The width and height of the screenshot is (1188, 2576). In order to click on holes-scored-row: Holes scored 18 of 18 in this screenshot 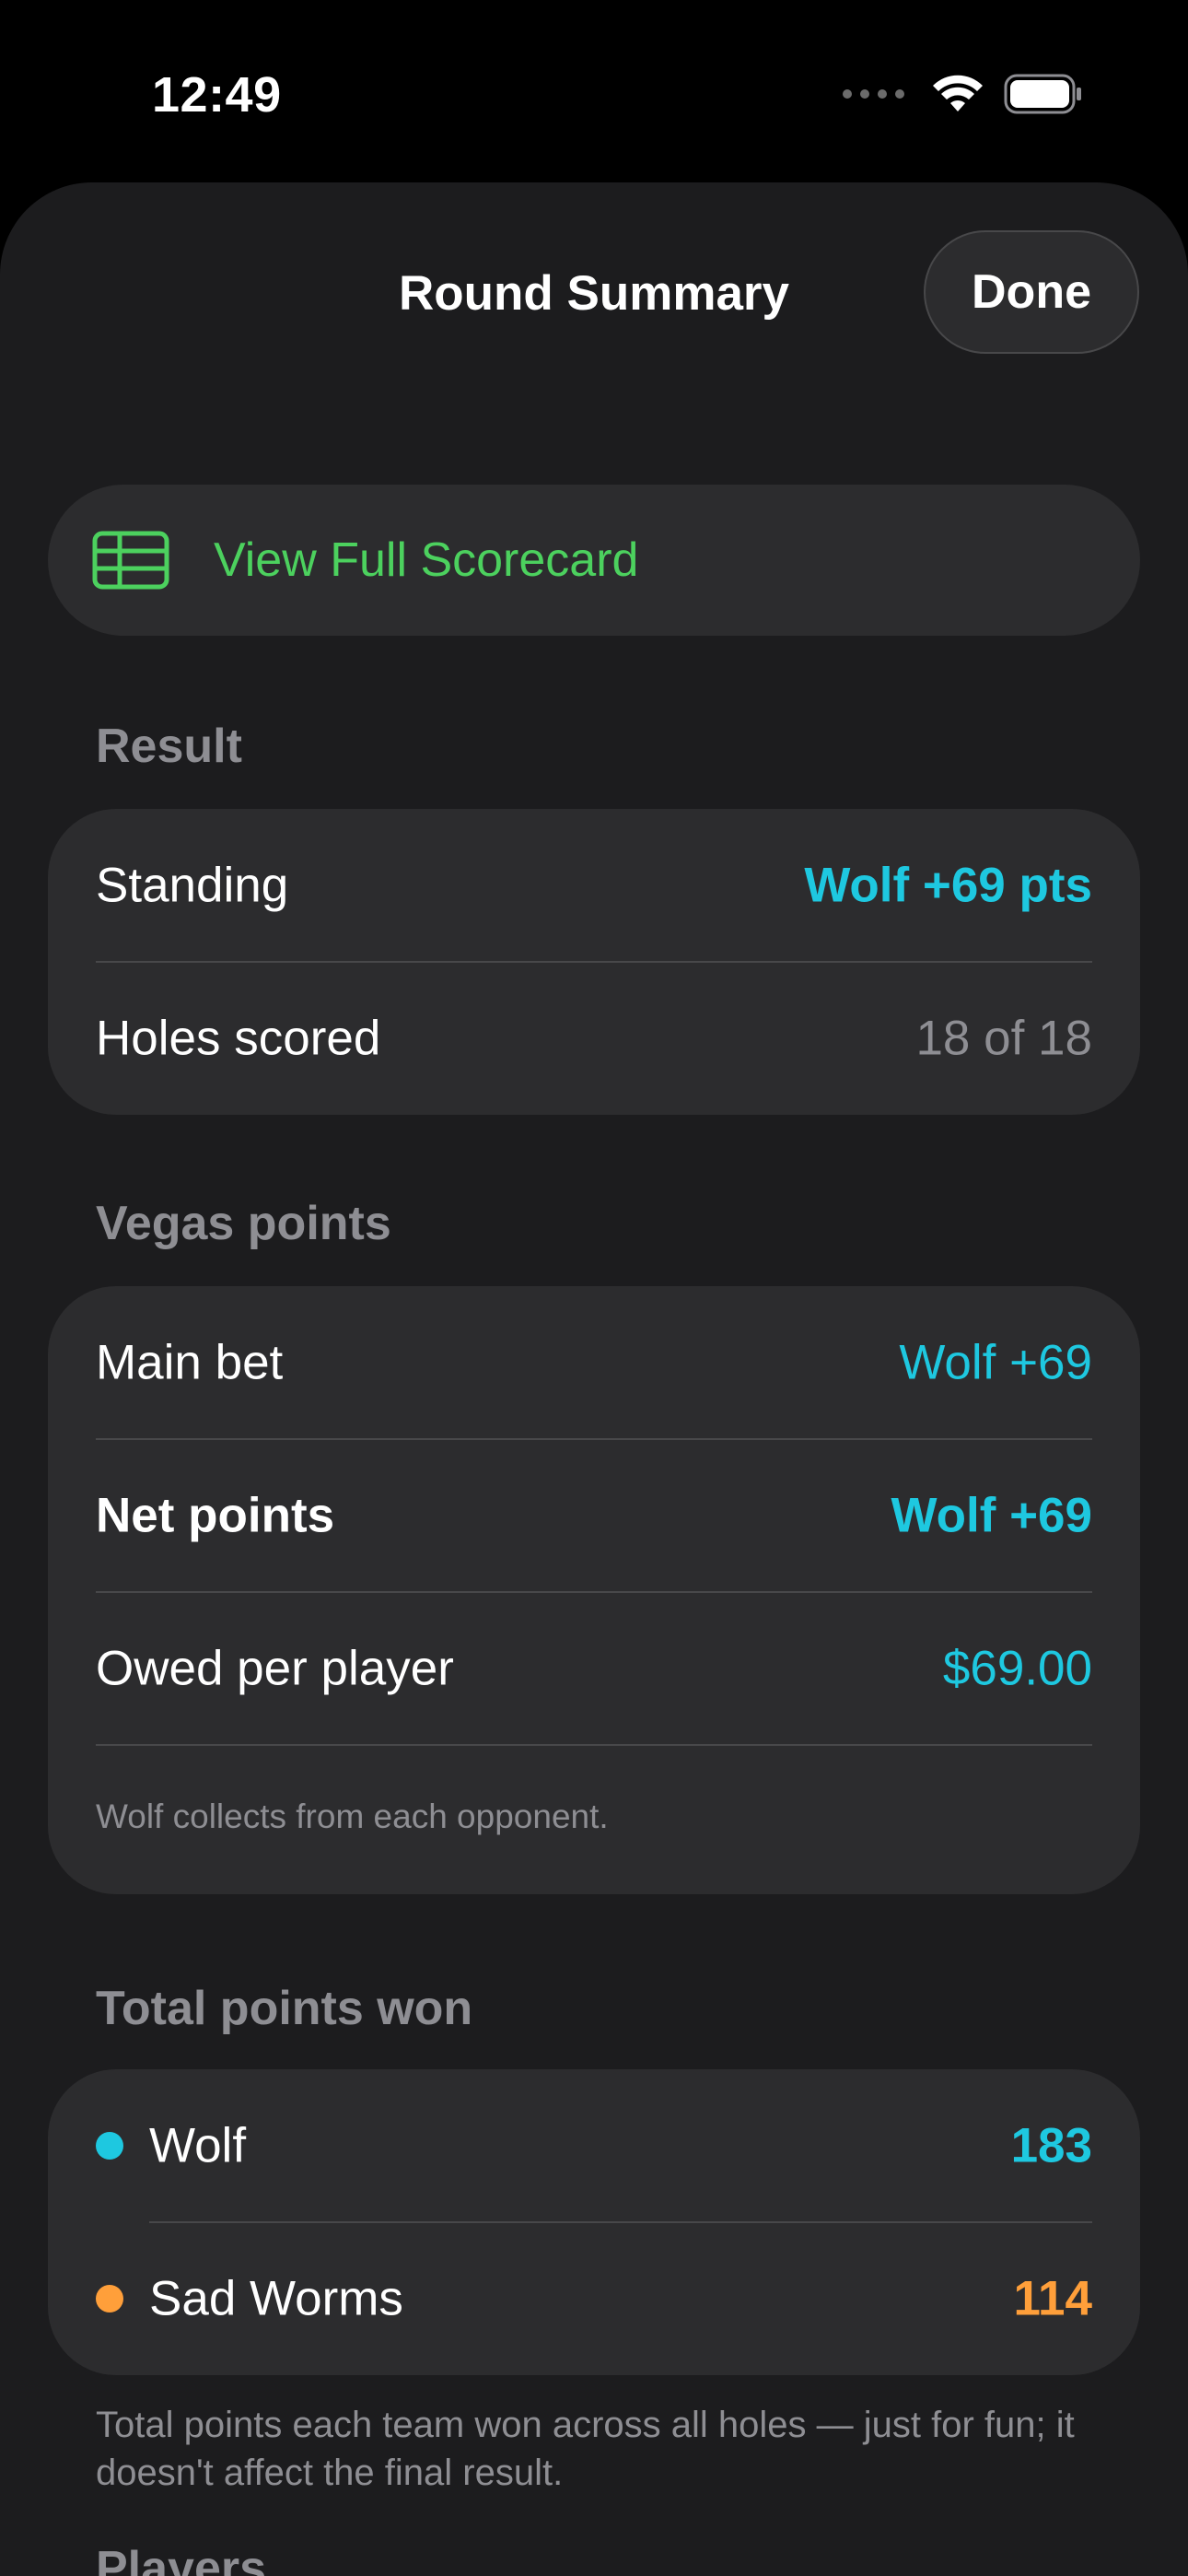, I will do `click(594, 1038)`.